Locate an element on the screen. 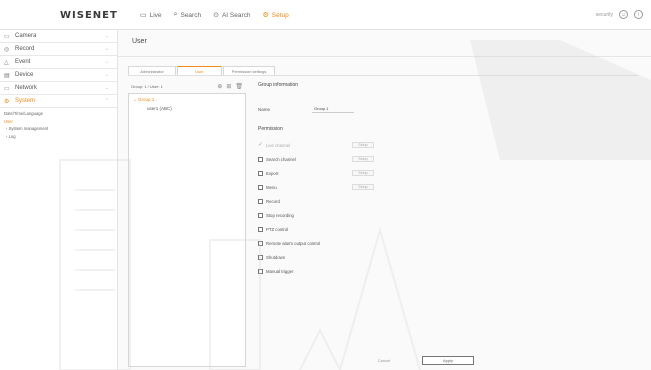 This screenshot has width=651, height=370. permission-label: Stop recording is located at coordinates (280, 216).